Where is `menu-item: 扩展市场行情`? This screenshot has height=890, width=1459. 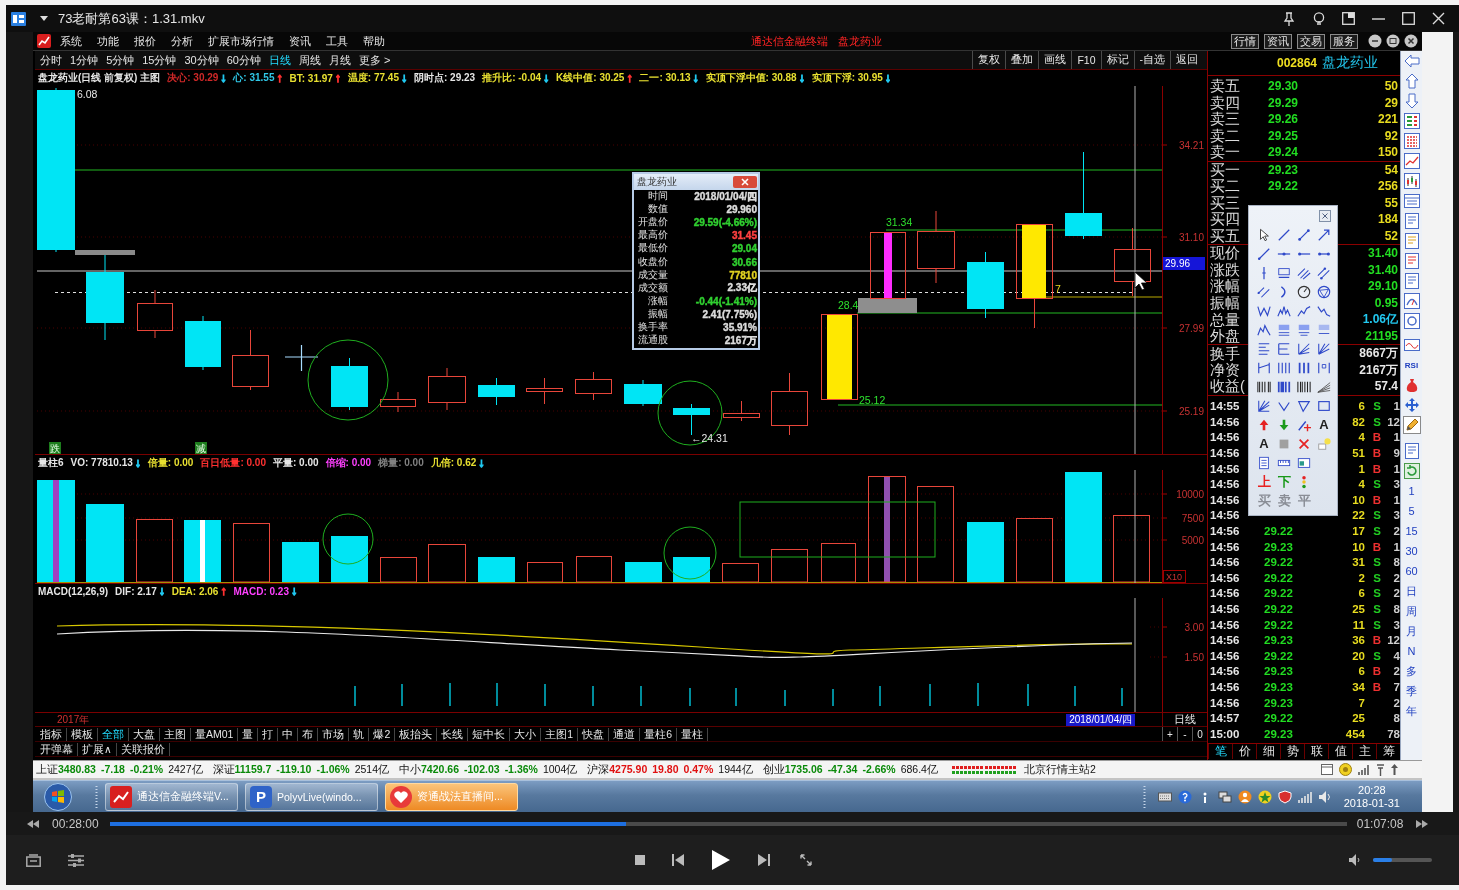
menu-item: 扩展市场行情 is located at coordinates (241, 41).